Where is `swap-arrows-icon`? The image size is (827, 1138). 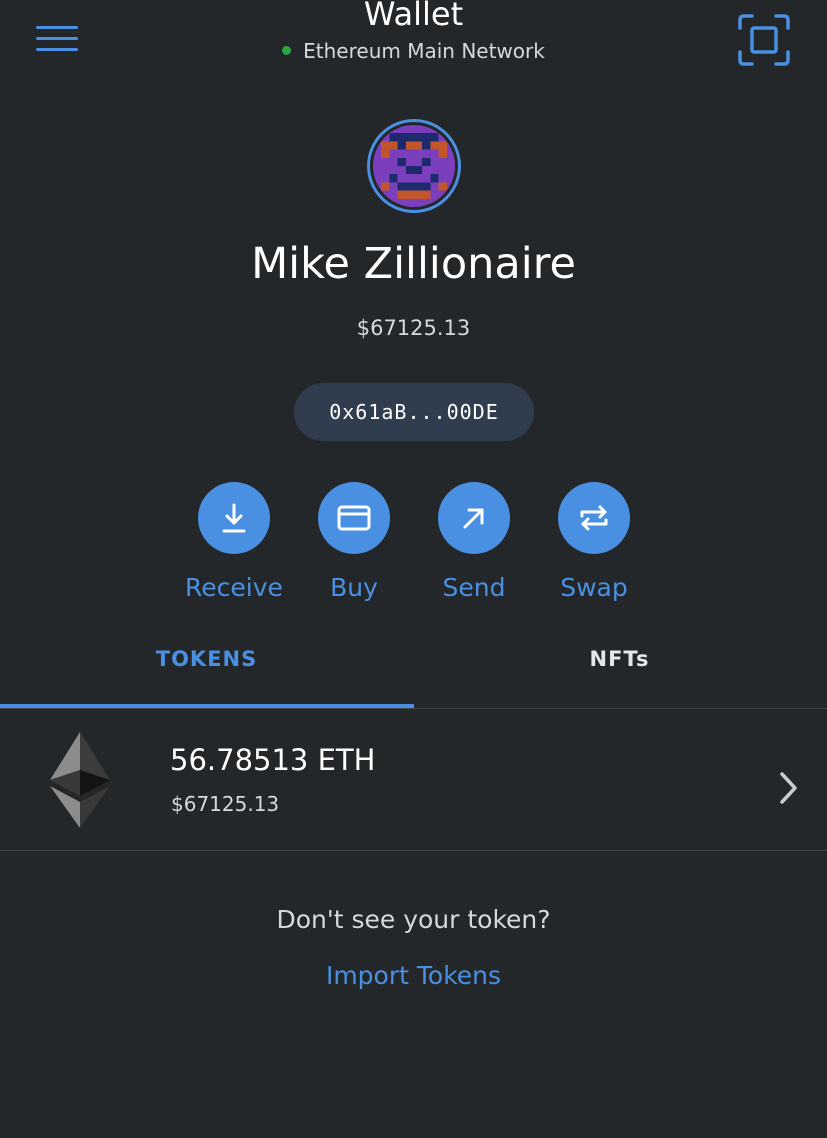 swap-arrows-icon is located at coordinates (594, 518).